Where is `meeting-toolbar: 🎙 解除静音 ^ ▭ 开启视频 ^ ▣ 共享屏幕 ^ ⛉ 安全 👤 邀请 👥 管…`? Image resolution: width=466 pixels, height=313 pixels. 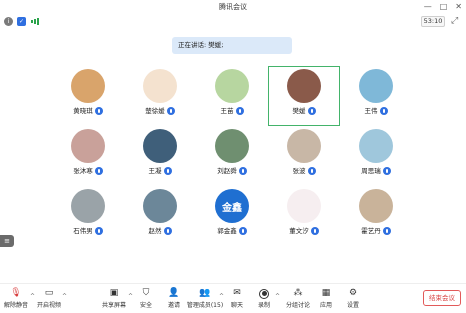
meeting-toolbar: 🎙 解除静音 ^ ▭ 开启视频 ^ ▣ 共享屏幕 ^ ⛉ 安全 👤 邀请 👥 管… is located at coordinates (233, 298).